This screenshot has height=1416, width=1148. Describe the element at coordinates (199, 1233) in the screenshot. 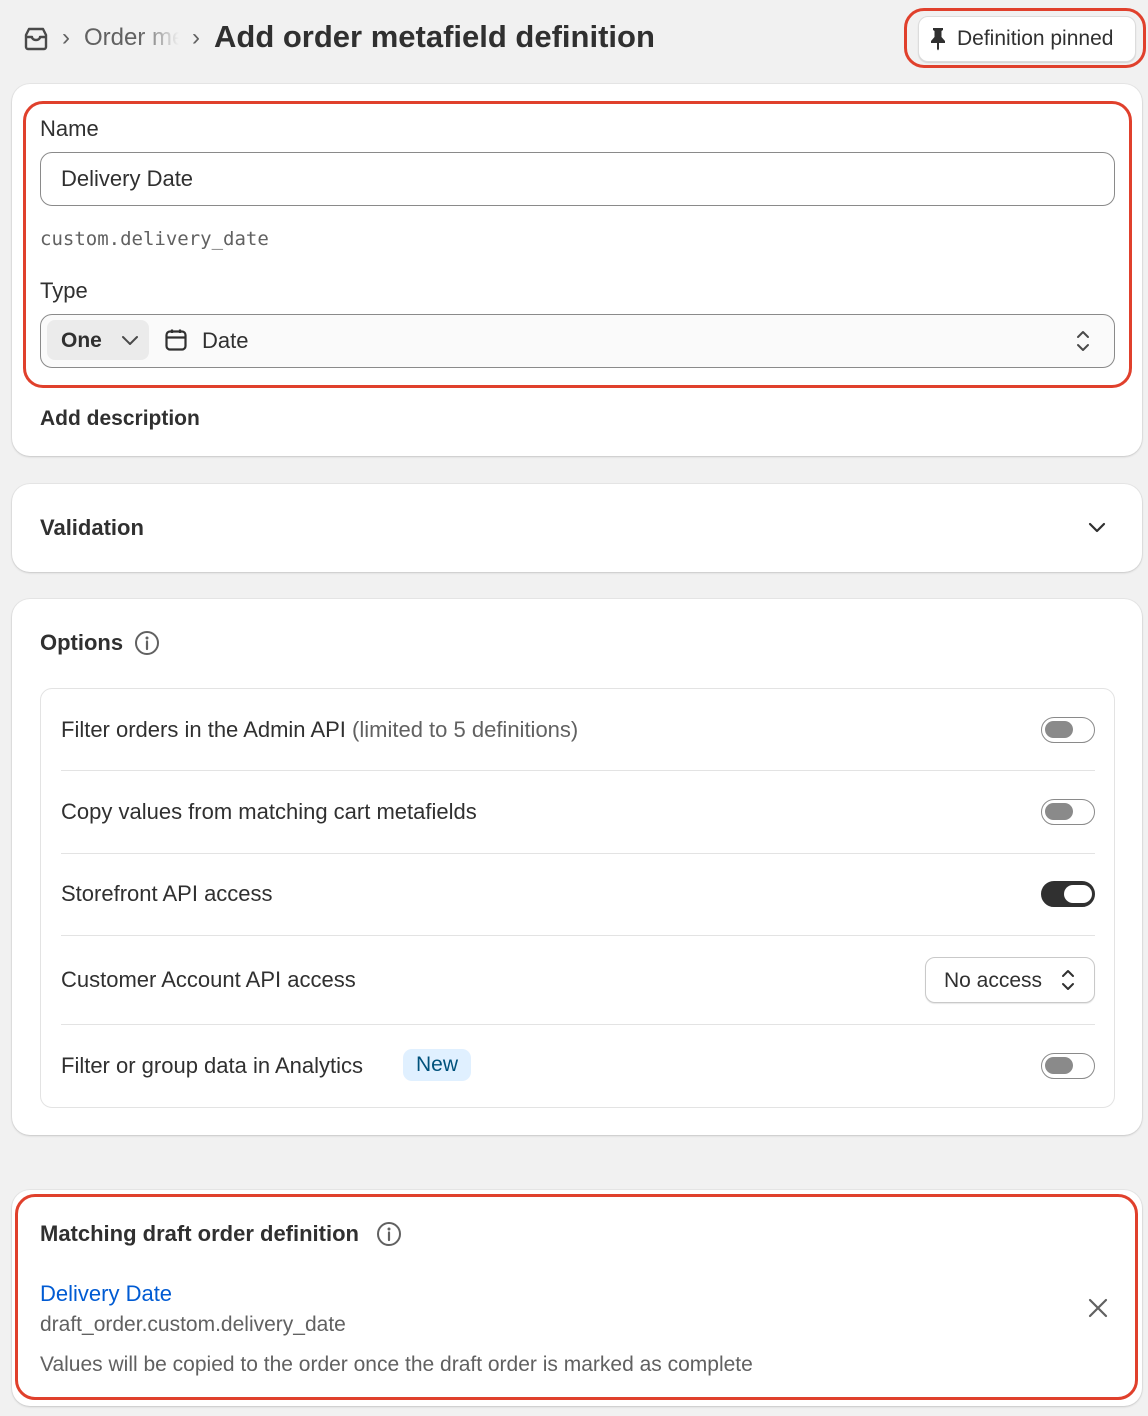

I see `matching-title: Matching draft order definition` at that location.